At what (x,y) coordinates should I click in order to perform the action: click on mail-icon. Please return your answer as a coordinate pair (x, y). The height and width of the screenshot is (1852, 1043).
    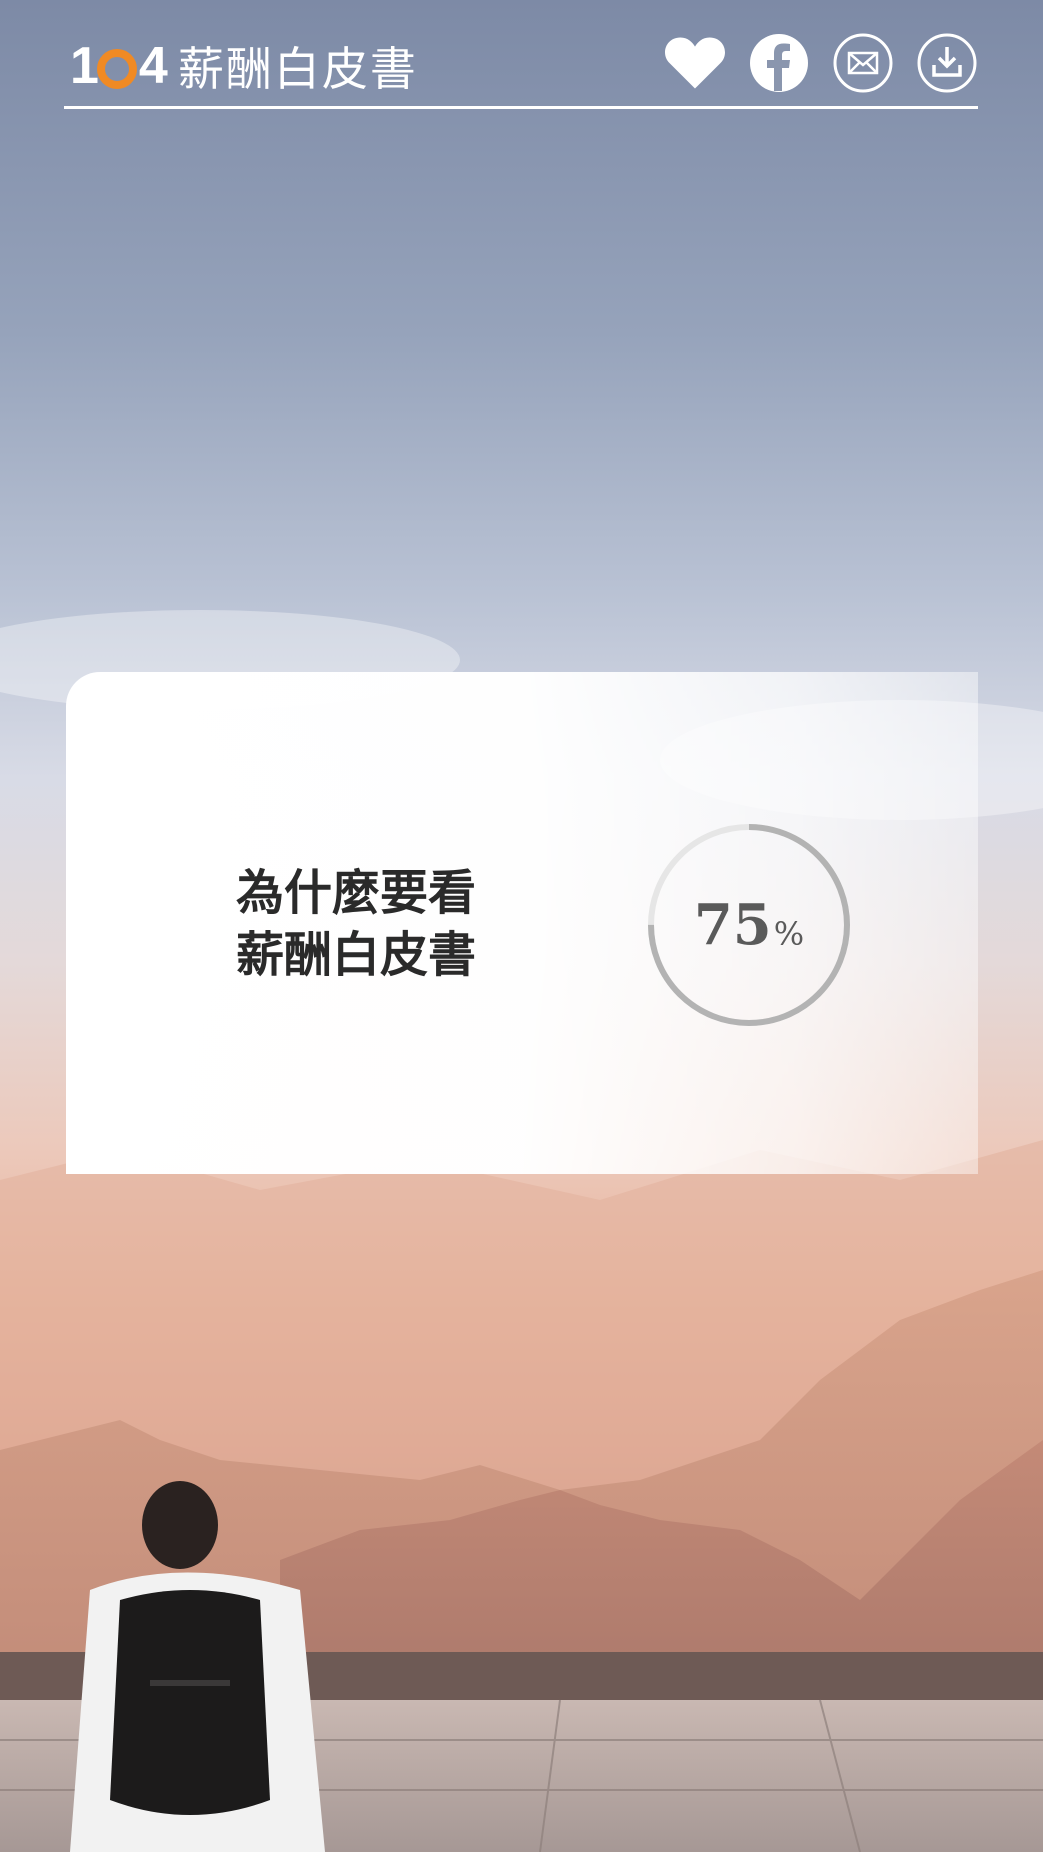
    Looking at the image, I should click on (863, 63).